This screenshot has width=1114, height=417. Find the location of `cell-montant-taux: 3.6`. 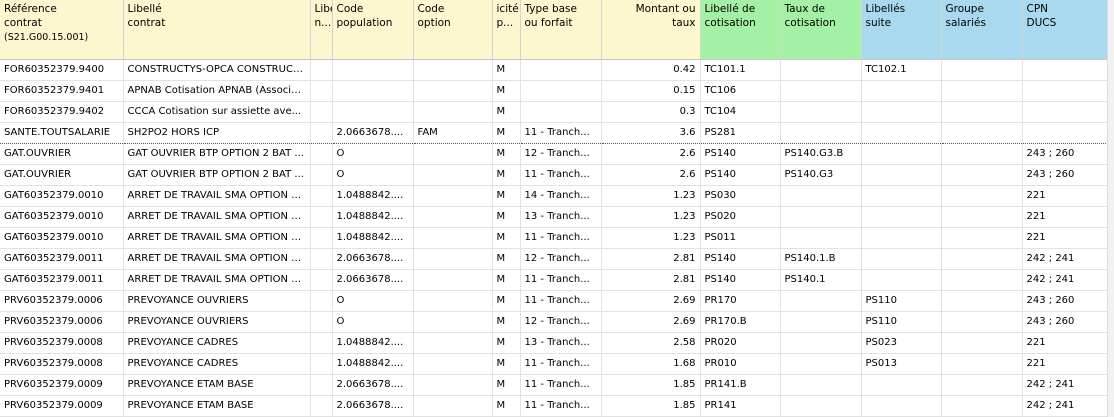

cell-montant-taux: 3.6 is located at coordinates (651, 133).